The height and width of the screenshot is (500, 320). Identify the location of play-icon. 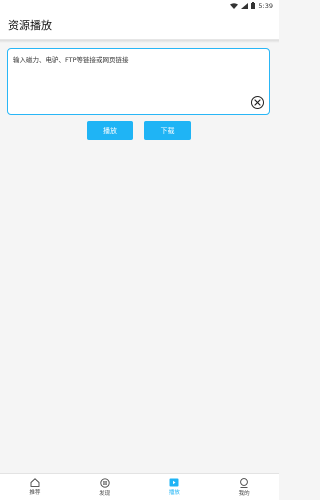
(174, 482).